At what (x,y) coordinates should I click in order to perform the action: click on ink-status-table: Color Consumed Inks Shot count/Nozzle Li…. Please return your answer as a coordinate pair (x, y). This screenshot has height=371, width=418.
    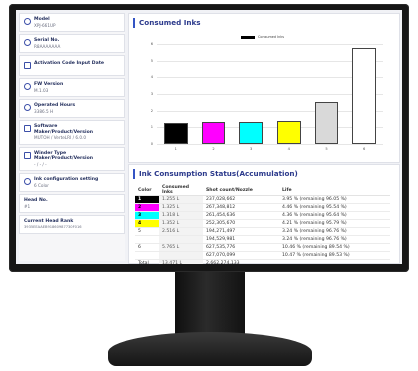
    Looking at the image, I should click on (262, 224).